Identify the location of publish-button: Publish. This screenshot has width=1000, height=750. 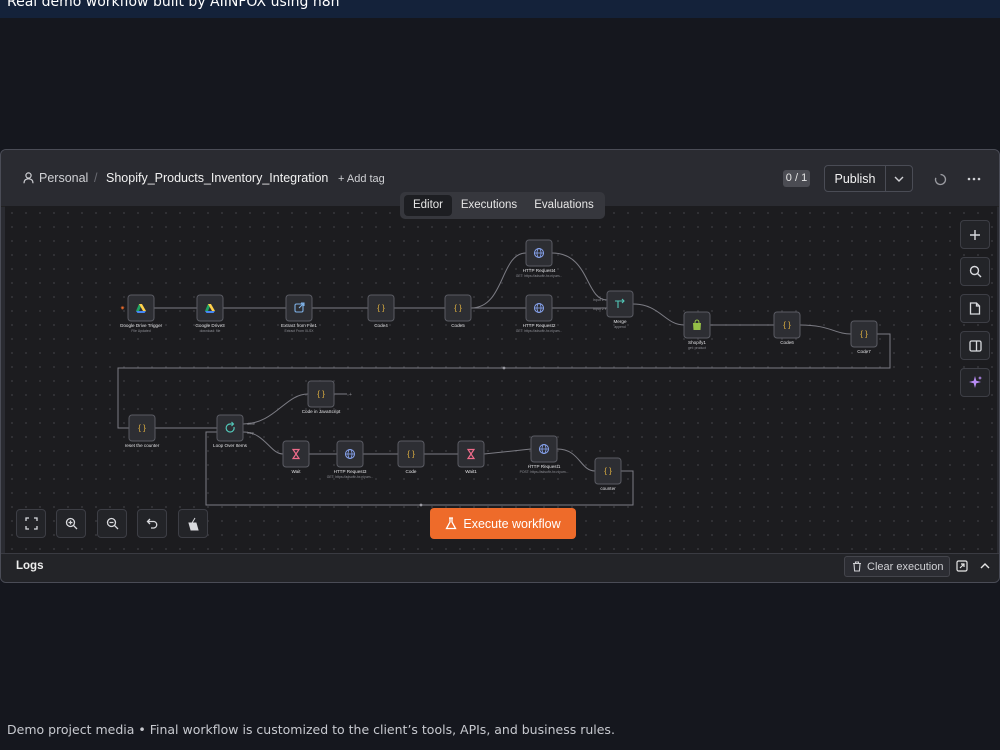
(855, 178).